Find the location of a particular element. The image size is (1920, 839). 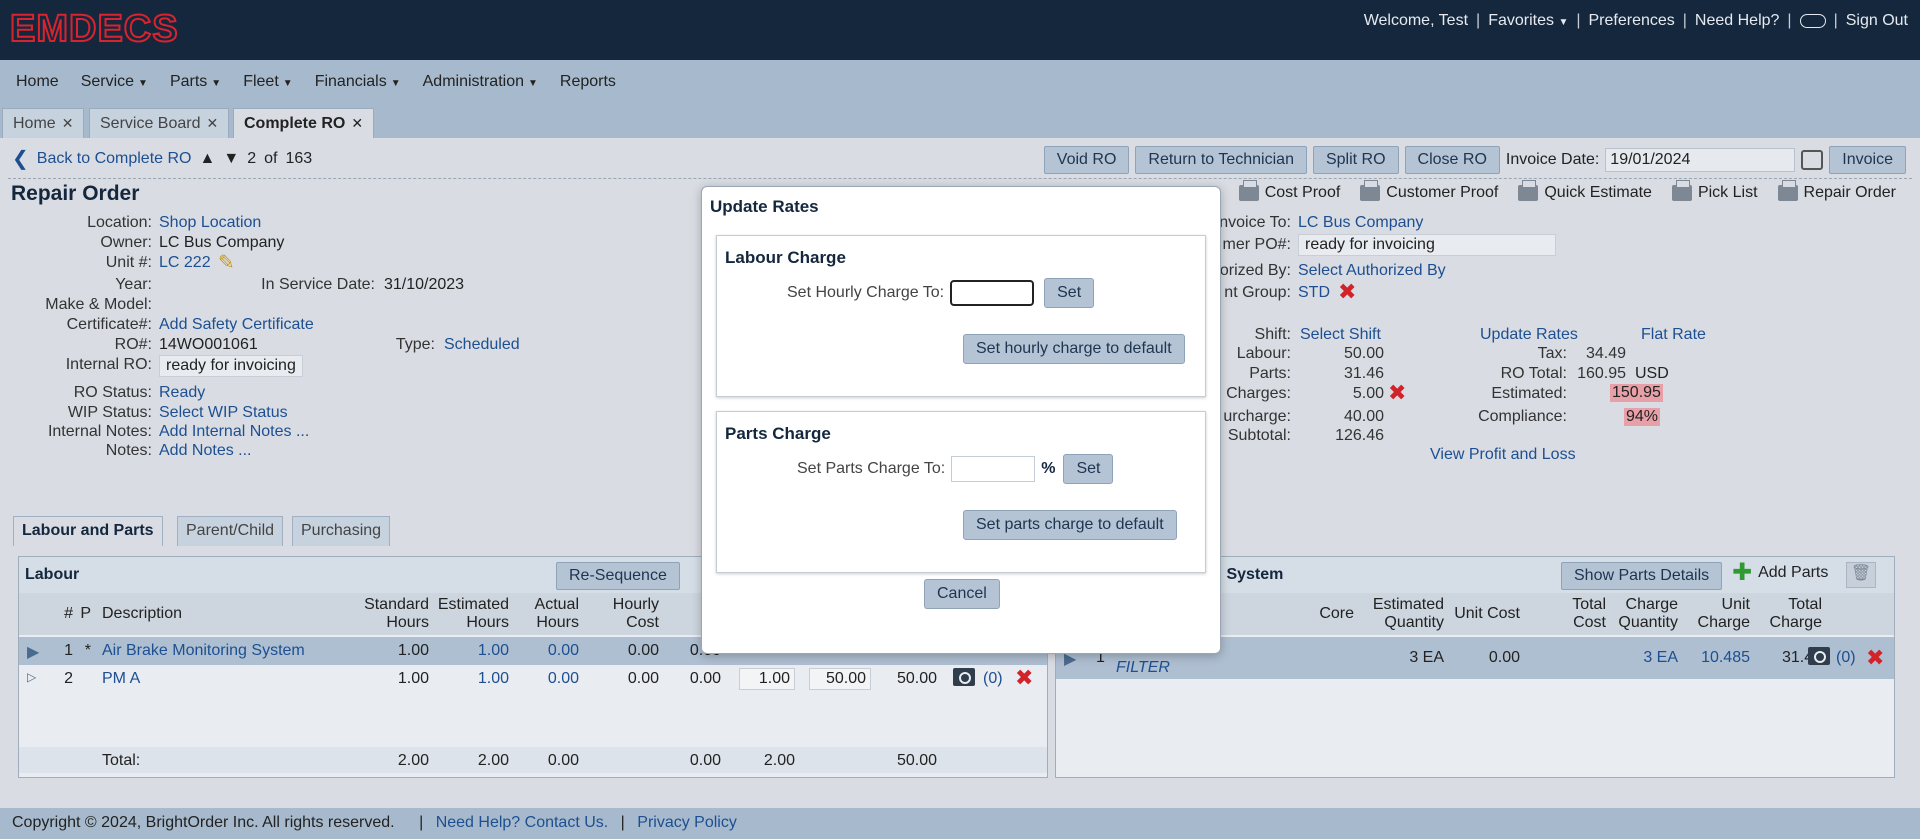

nav-financials: Financials ▼ is located at coordinates (358, 82).